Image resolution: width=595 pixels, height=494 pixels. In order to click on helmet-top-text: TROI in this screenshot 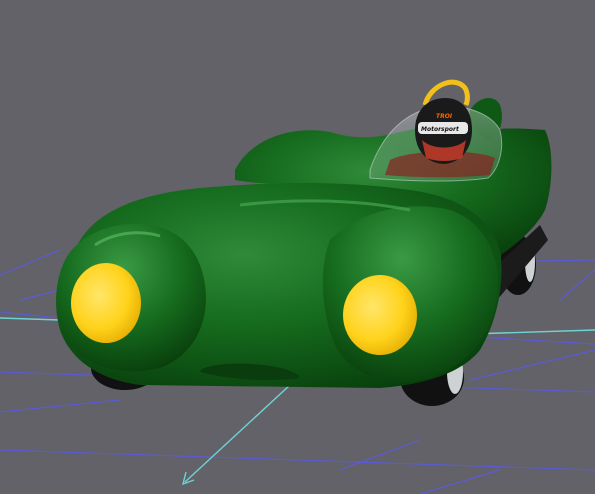, I will do `click(444, 116)`.